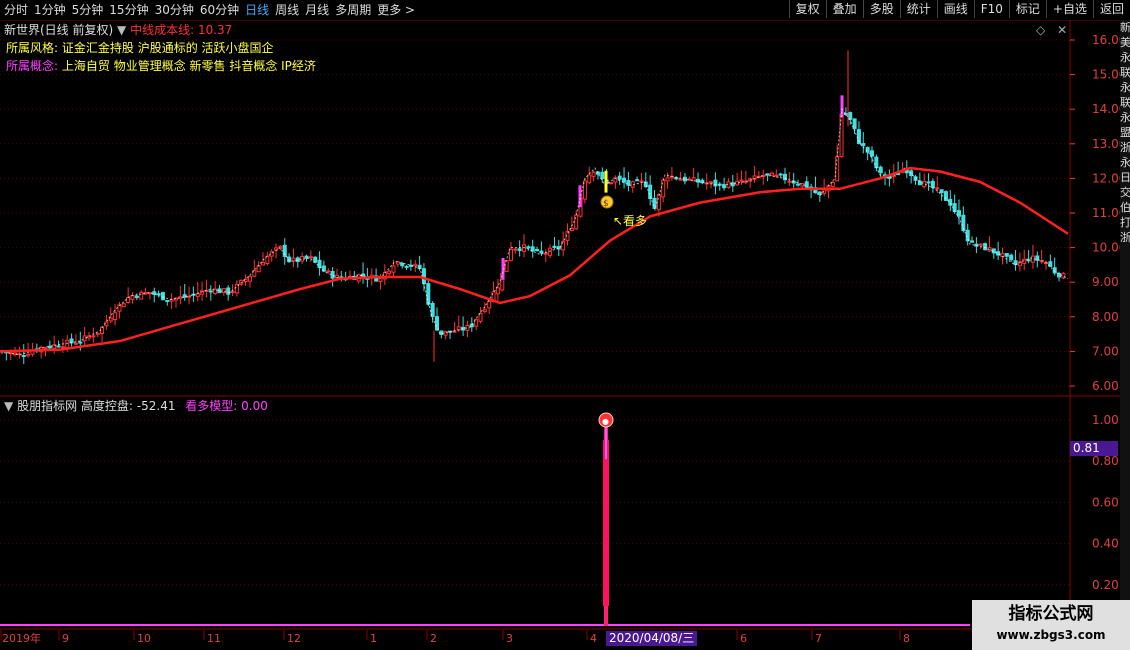  What do you see at coordinates (1125, 42) in the screenshot?
I see `rail-item-1: 美` at bounding box center [1125, 42].